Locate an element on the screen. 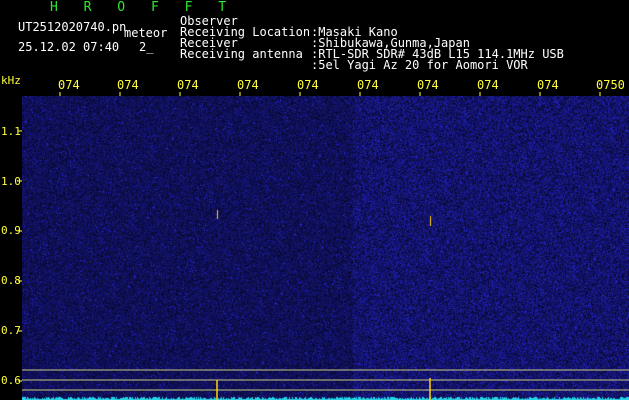  detection-tag: meteor is located at coordinates (146, 33).